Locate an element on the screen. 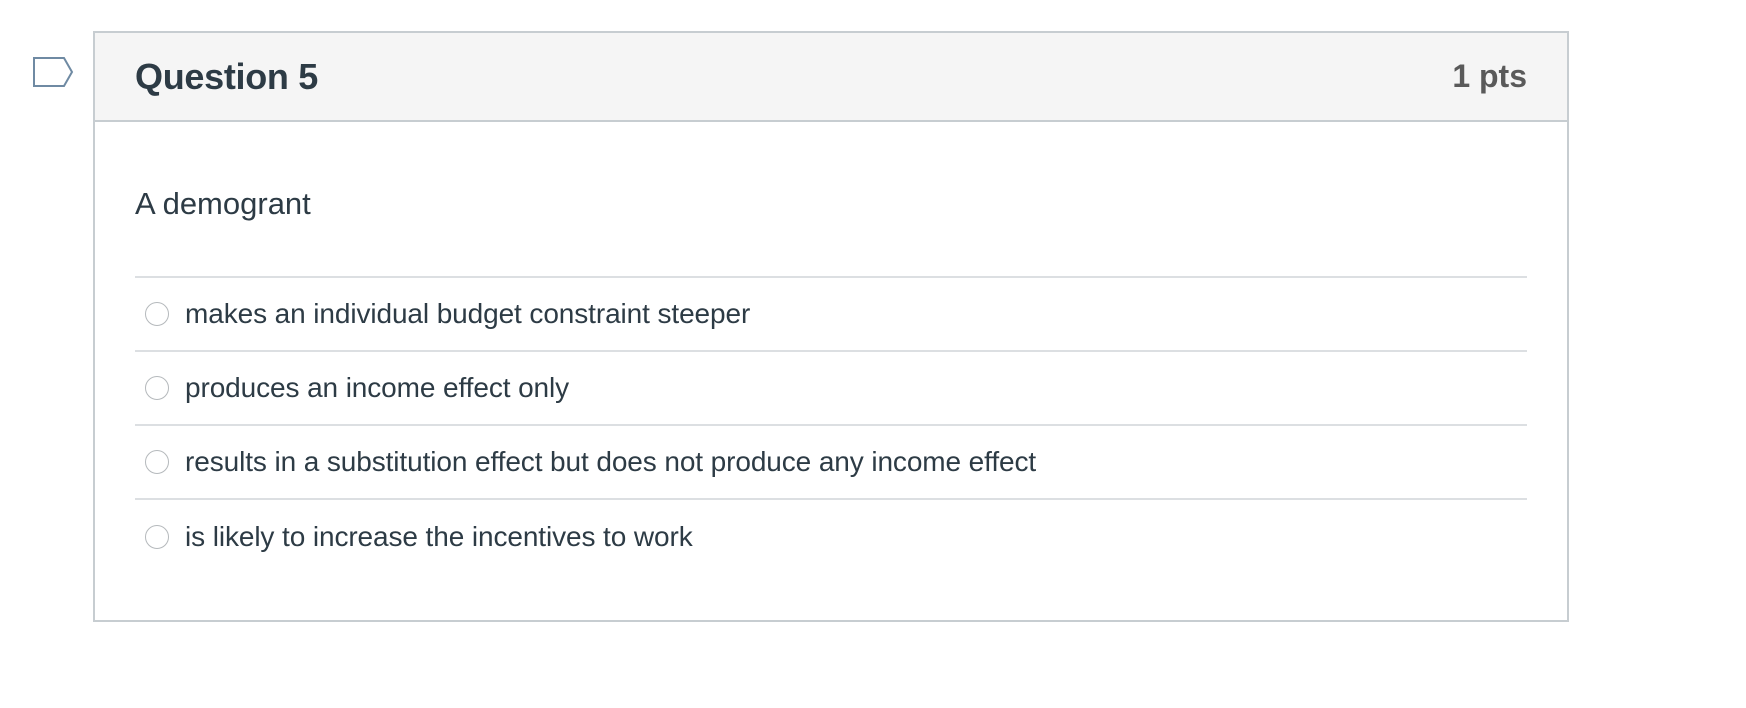  answer-label: produces an income effect only is located at coordinates (377, 387).